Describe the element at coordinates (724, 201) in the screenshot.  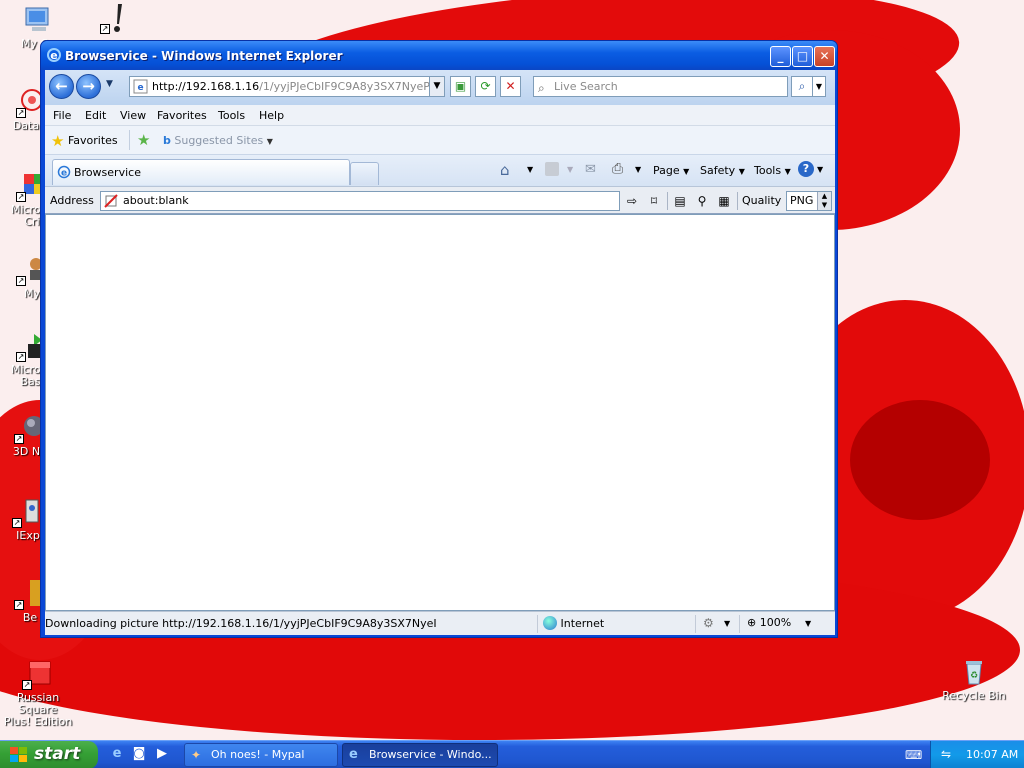
I see `clipboard-icon: ▦` at that location.